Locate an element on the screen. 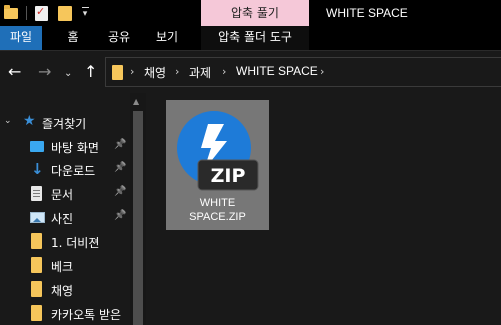 This screenshot has height=325, width=501. sidebar-item-quick-access: ⌄ ★ 즐겨찾기 is located at coordinates (65, 122).